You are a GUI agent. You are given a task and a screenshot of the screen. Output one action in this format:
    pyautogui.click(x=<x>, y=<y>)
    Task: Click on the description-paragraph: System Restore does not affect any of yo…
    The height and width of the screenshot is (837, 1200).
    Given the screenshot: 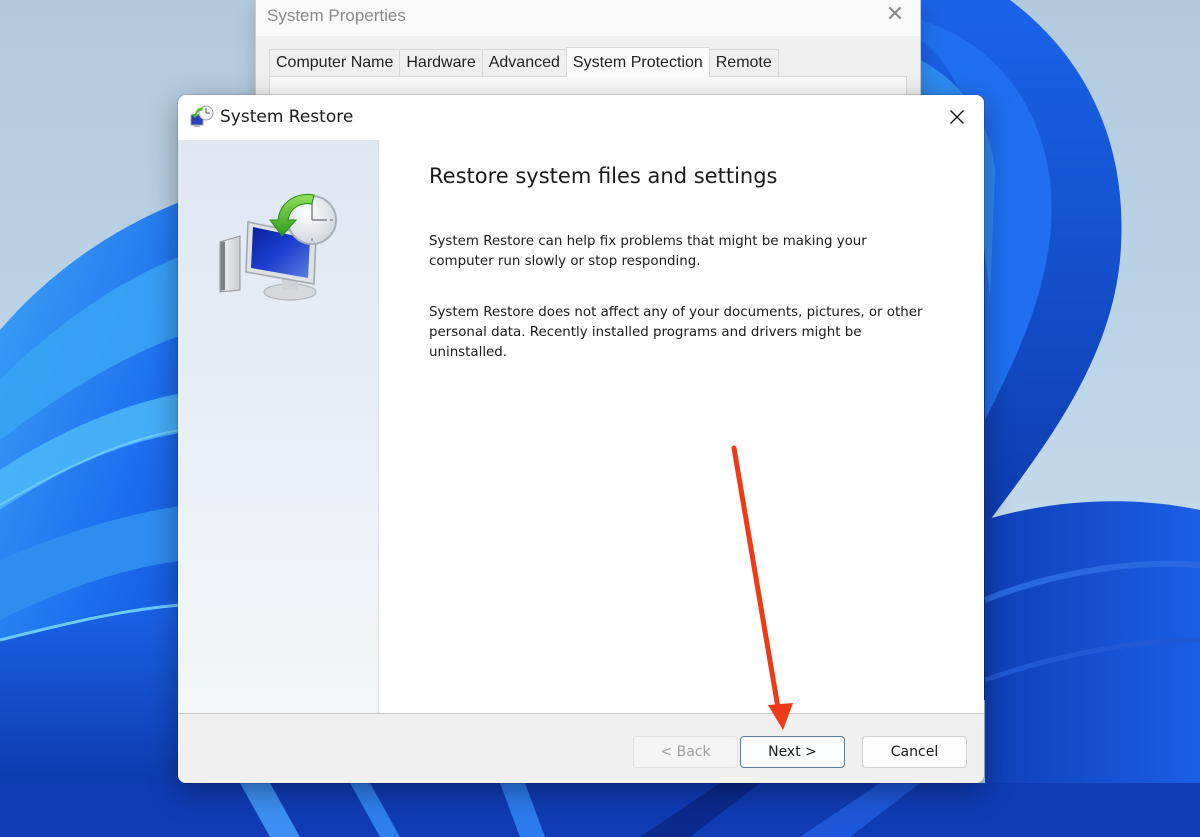 What is the action you would take?
    pyautogui.click(x=676, y=332)
    